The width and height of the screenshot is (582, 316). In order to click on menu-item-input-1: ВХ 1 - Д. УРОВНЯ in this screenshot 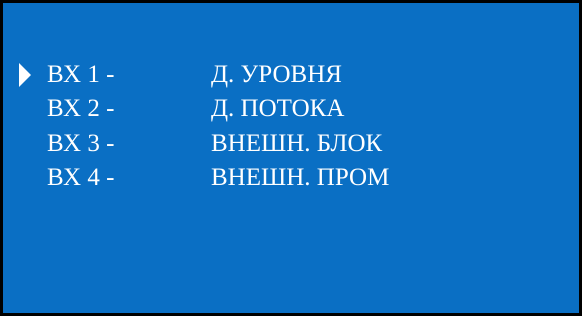, I will do `click(203, 74)`.